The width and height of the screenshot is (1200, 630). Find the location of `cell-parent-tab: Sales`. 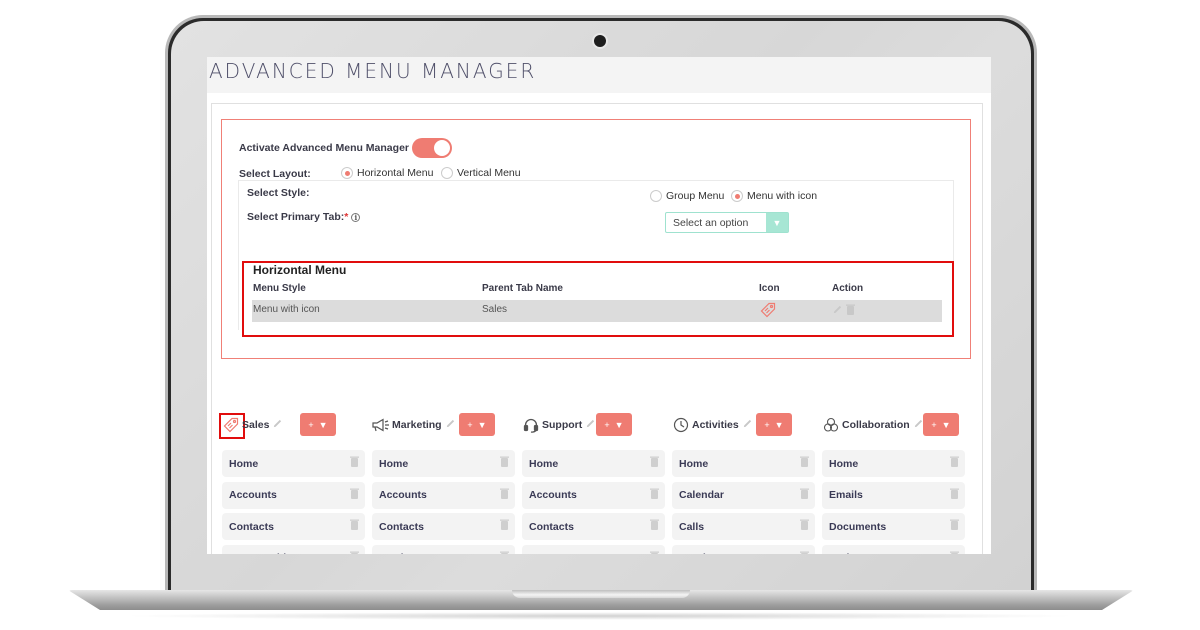

cell-parent-tab: Sales is located at coordinates (495, 309).